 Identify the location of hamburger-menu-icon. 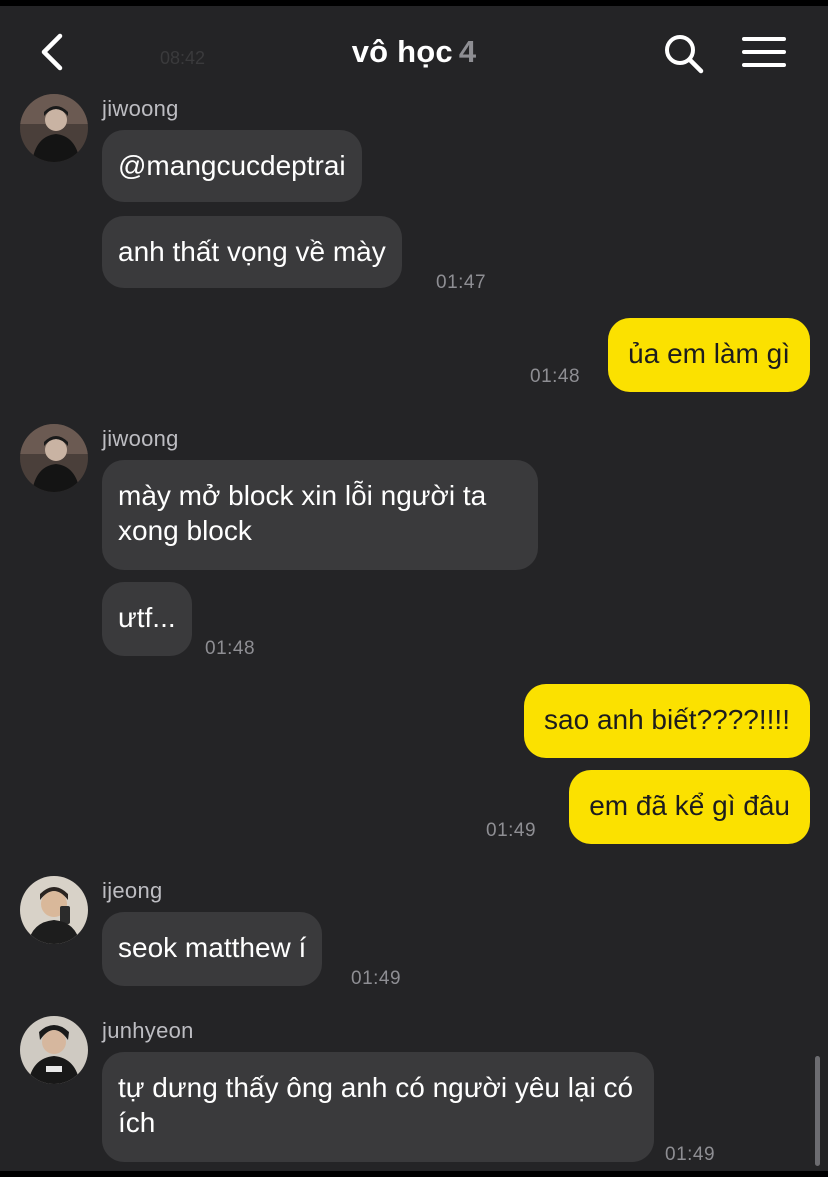
(764, 52).